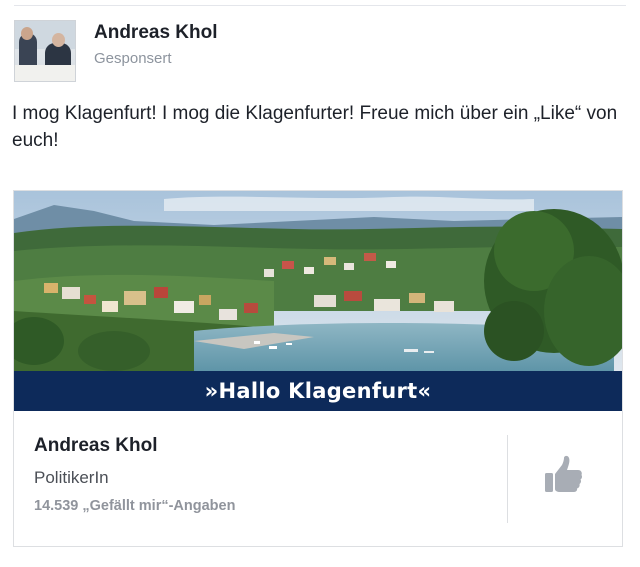 This screenshot has height=567, width=640. Describe the element at coordinates (71, 477) in the screenshot. I see `page-category: PolitikerIn` at that location.